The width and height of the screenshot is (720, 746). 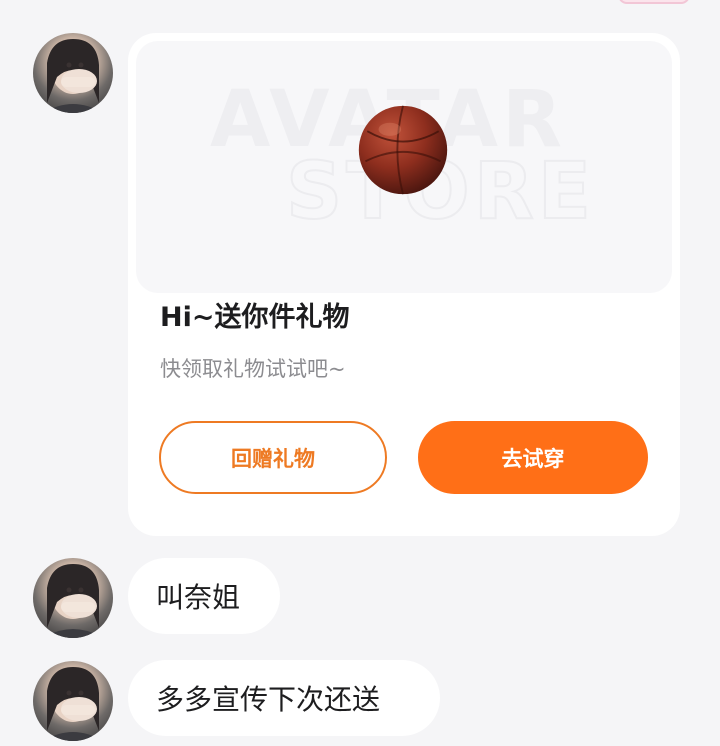 I want to click on return-gift-button: 回赠礼物, so click(x=273, y=457).